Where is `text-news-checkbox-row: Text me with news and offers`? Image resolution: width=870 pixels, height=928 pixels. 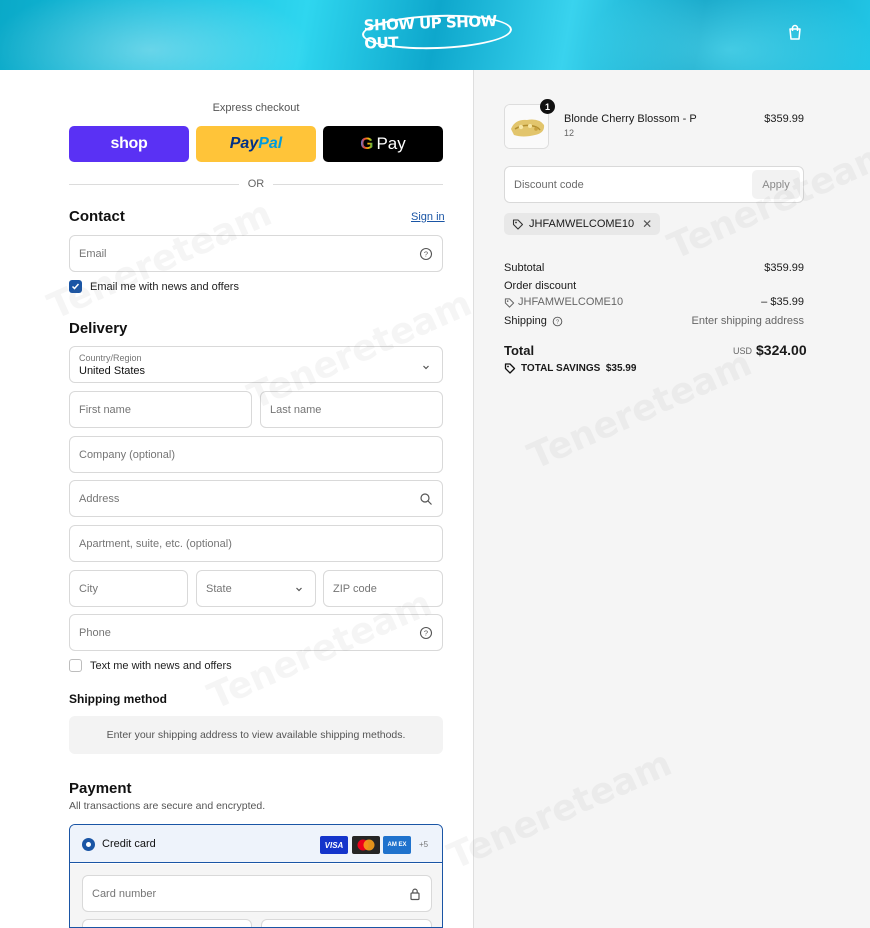
text-news-checkbox-row: Text me with news and offers is located at coordinates (150, 665).